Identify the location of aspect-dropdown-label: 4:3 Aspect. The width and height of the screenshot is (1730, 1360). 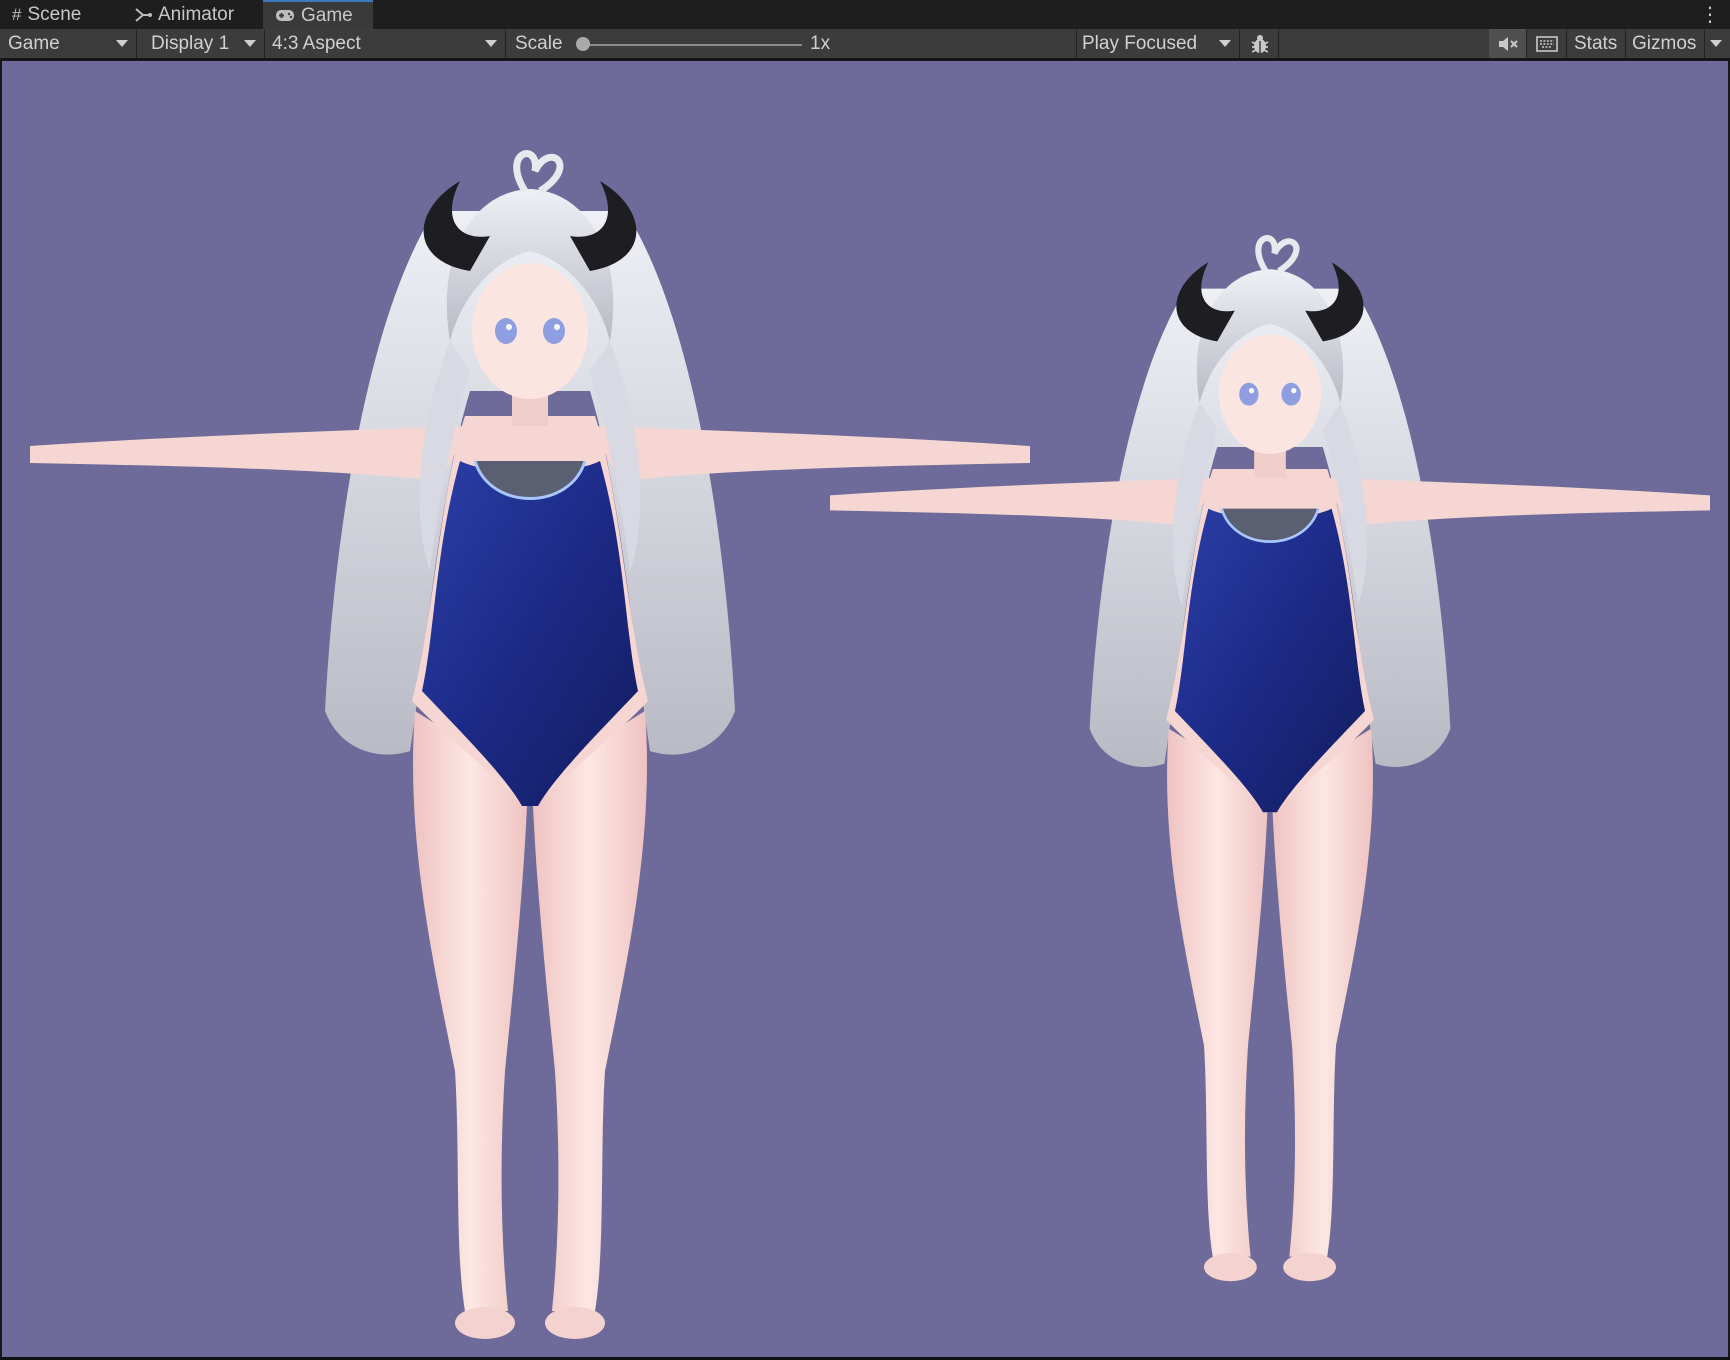
(316, 43).